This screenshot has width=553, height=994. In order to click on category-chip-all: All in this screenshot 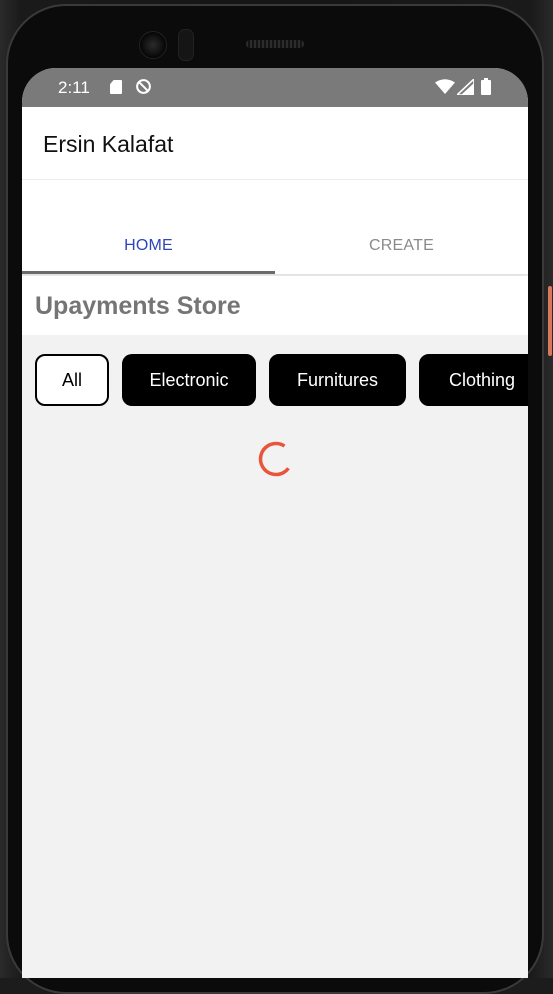, I will do `click(72, 380)`.